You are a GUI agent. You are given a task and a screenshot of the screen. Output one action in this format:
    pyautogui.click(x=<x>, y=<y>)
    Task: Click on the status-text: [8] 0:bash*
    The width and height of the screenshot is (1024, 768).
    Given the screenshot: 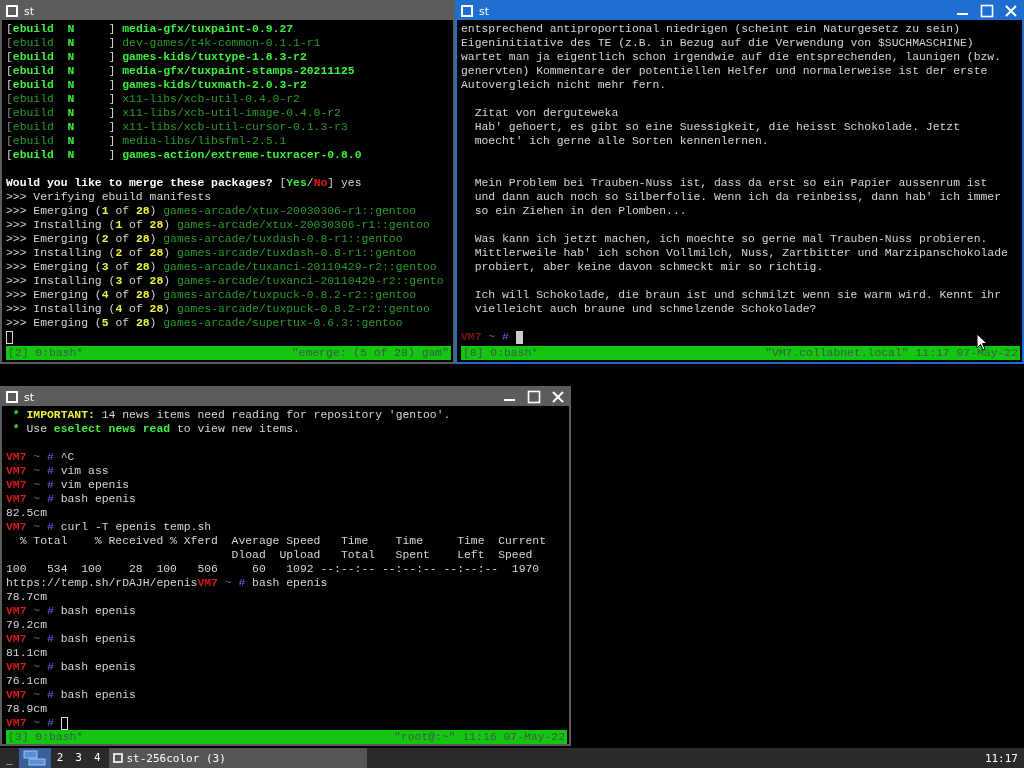 What is the action you would take?
    pyautogui.click(x=501, y=353)
    